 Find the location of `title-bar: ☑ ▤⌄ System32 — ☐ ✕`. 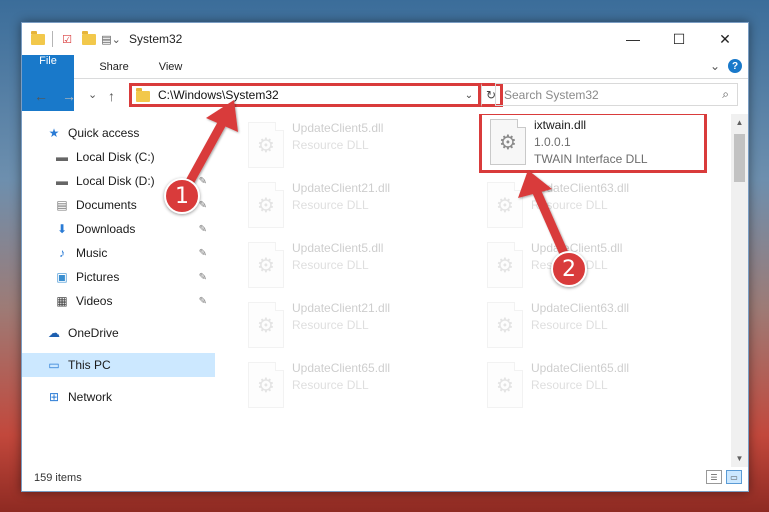

title-bar: ☑ ▤⌄ System32 — ☐ ✕ is located at coordinates (385, 39).